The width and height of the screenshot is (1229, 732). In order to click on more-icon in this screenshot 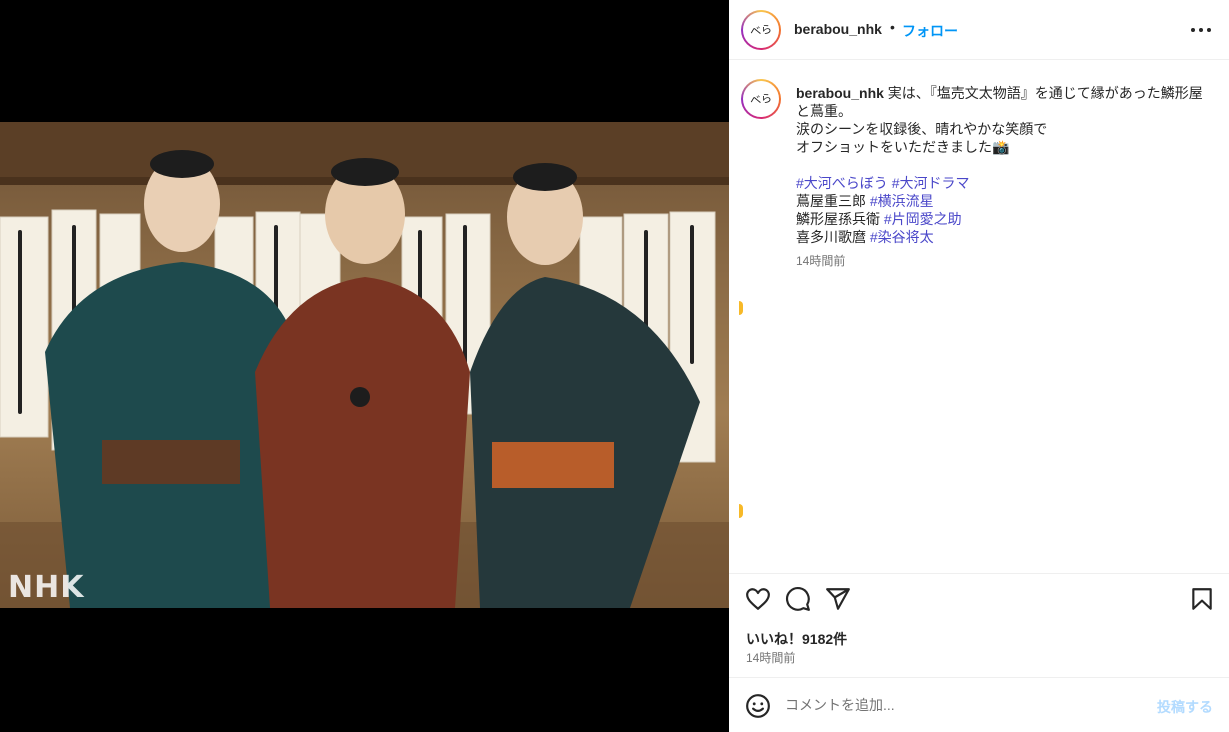, I will do `click(1201, 30)`.